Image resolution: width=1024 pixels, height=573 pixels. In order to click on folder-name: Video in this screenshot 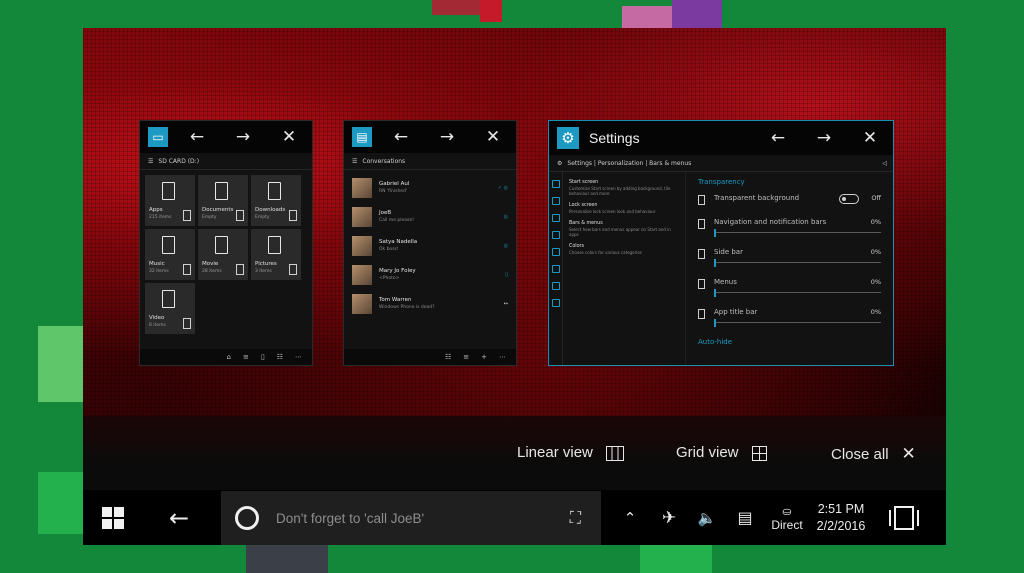, I will do `click(157, 318)`.